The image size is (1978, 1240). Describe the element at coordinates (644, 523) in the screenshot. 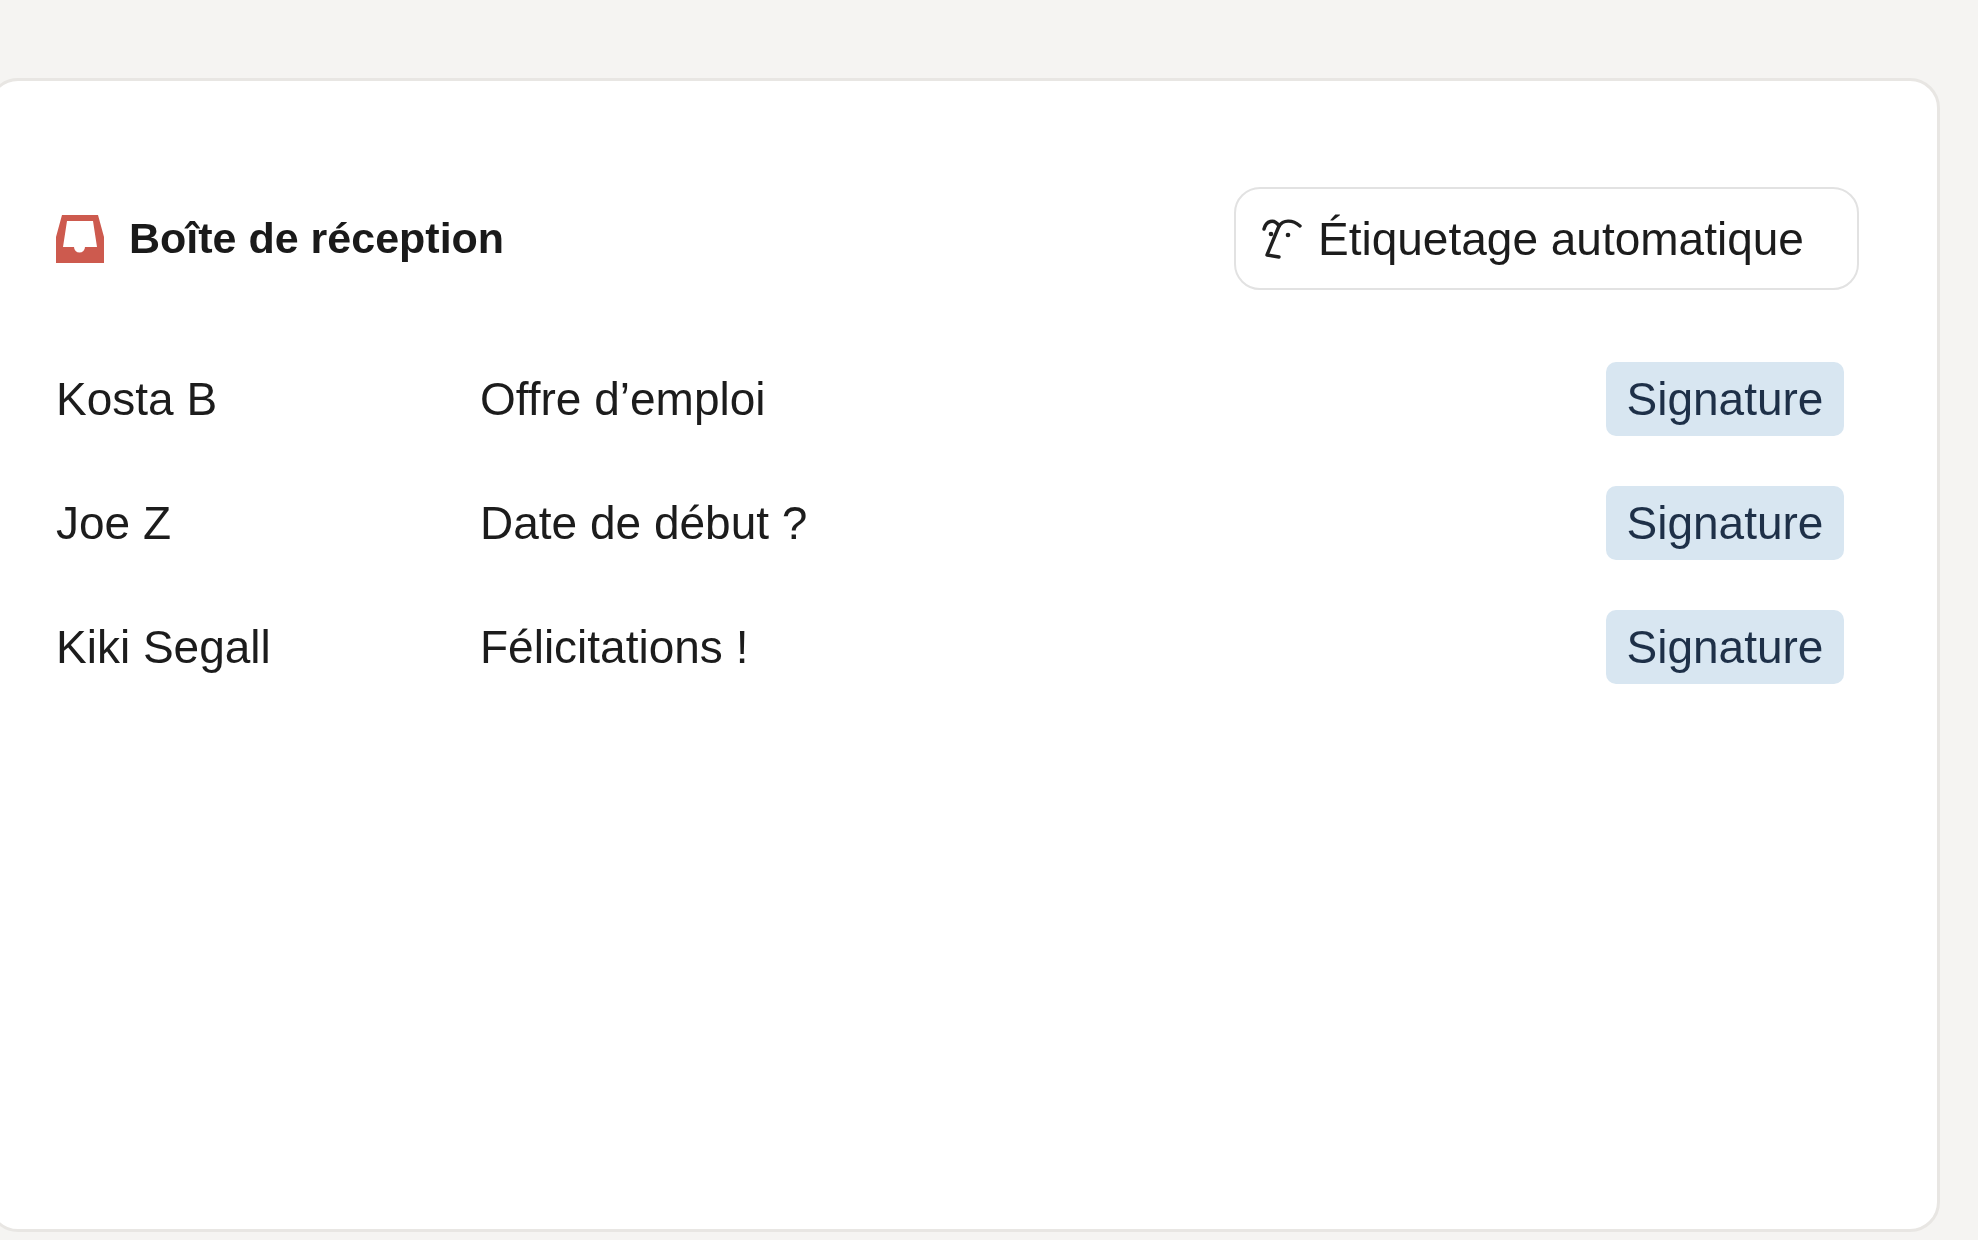

I see `subject-text: Date de début ?` at that location.